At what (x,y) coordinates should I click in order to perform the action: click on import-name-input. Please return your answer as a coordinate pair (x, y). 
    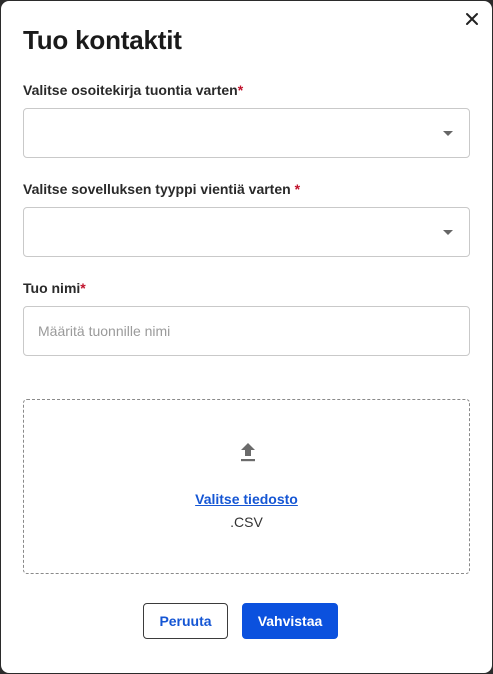
    Looking at the image, I should click on (246, 331).